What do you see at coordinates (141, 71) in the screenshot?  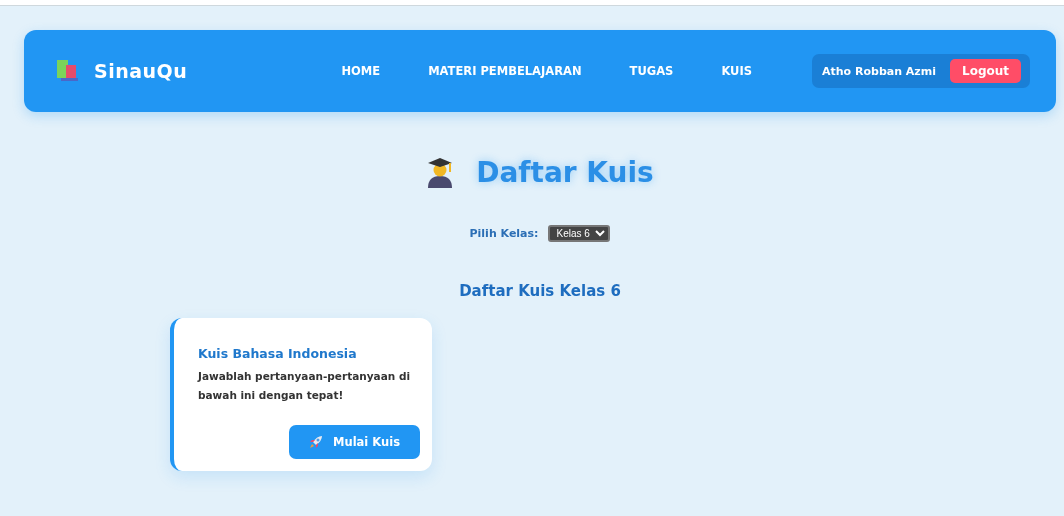 I see `brand-name: SinauQu` at bounding box center [141, 71].